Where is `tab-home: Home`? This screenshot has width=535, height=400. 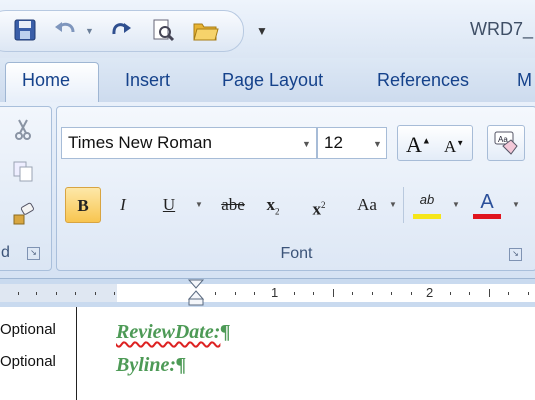 tab-home: Home is located at coordinates (46, 80).